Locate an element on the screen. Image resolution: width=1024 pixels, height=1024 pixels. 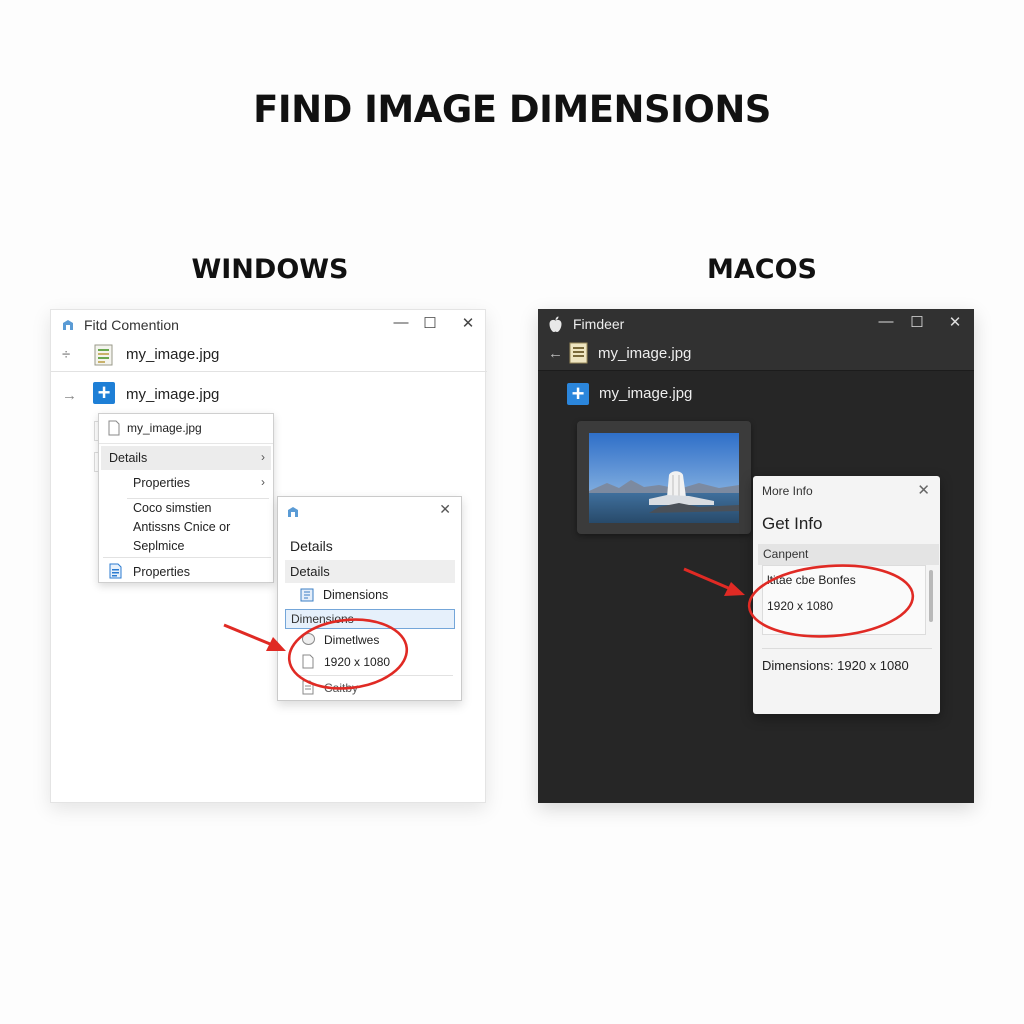
tab-label: Details is located at coordinates (310, 571).